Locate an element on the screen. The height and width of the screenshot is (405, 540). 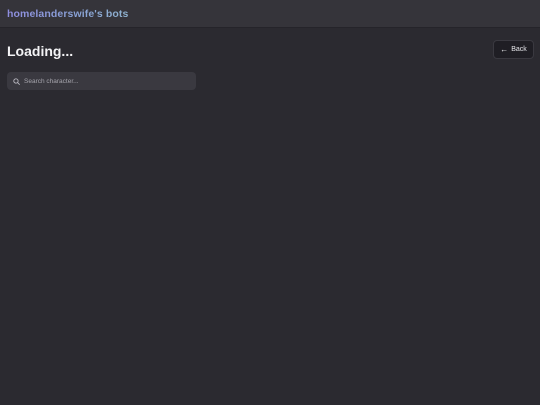
title-row: Loading... ← Back is located at coordinates (270, 50).